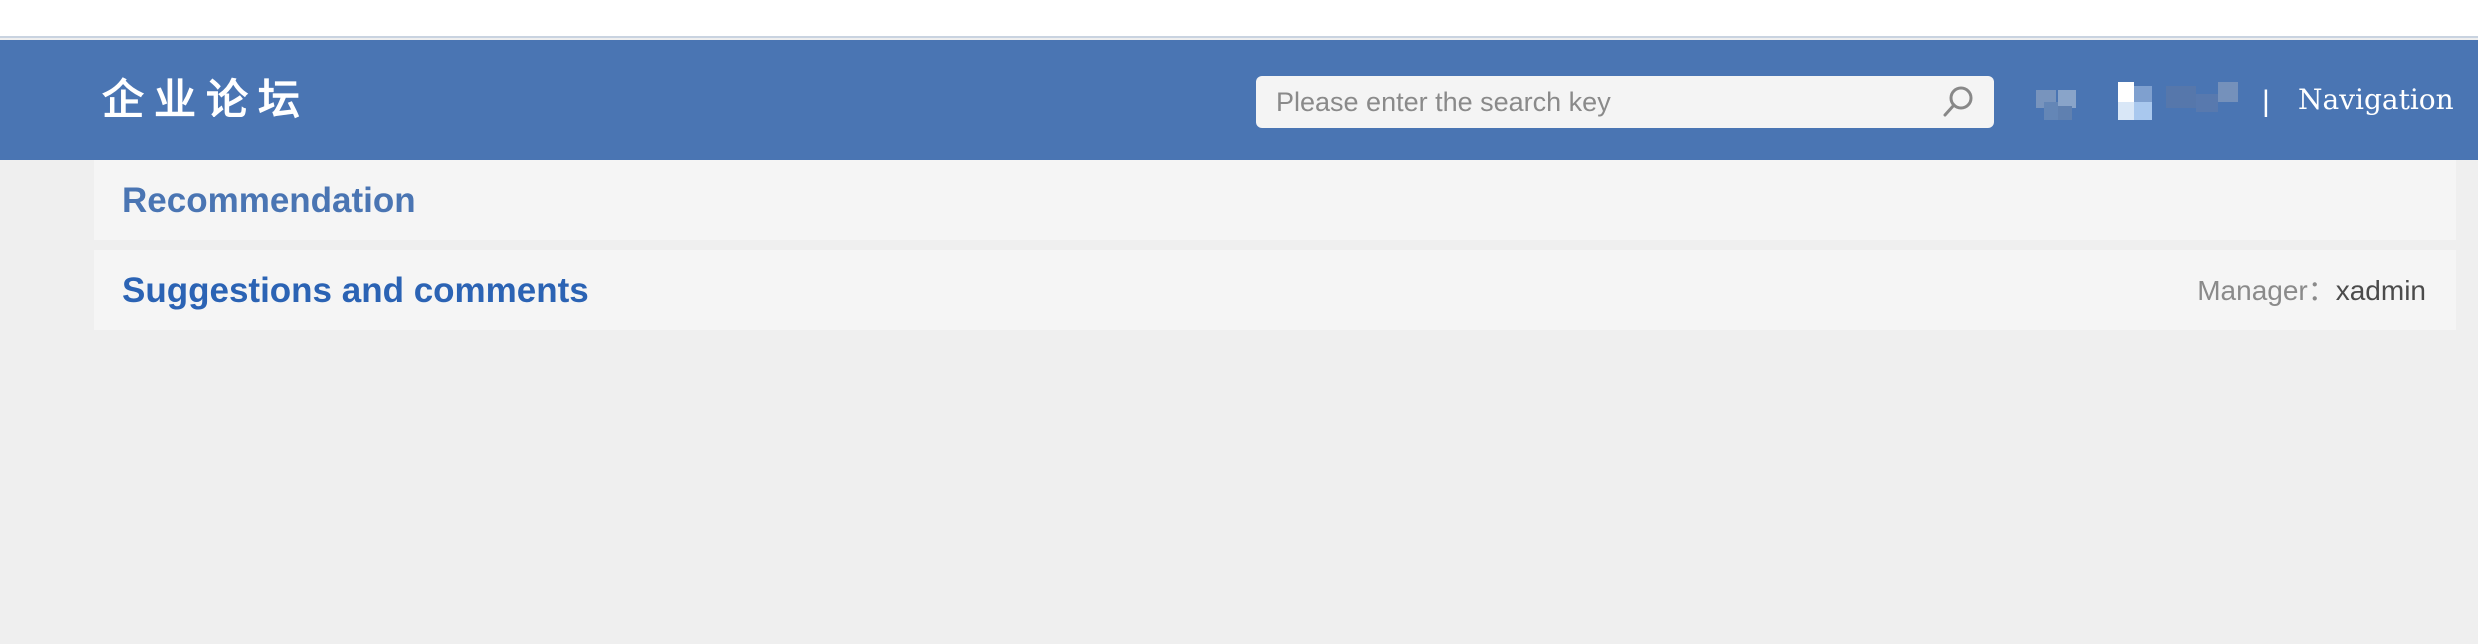 The height and width of the screenshot is (644, 2478). I want to click on user-avatar, so click(2141, 102).